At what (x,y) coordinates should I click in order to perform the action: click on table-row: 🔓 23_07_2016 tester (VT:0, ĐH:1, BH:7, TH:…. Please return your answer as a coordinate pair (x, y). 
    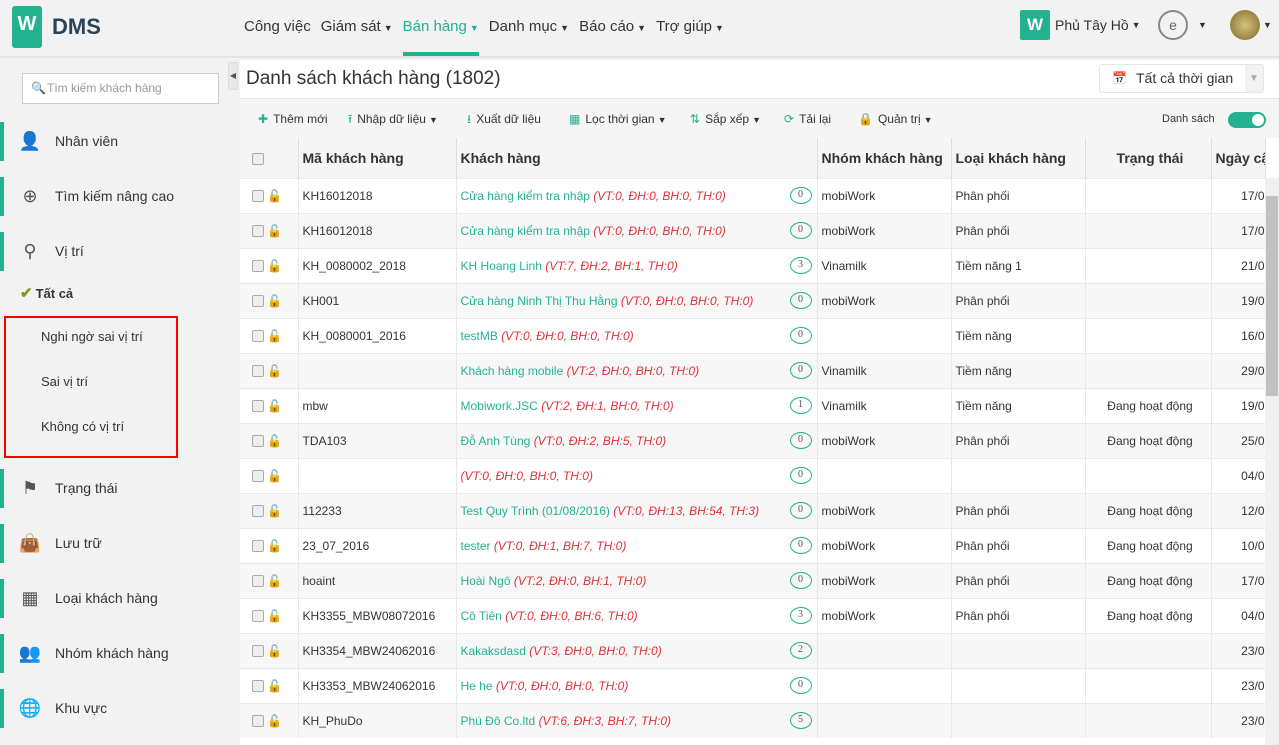
    Looking at the image, I should click on (753, 545).